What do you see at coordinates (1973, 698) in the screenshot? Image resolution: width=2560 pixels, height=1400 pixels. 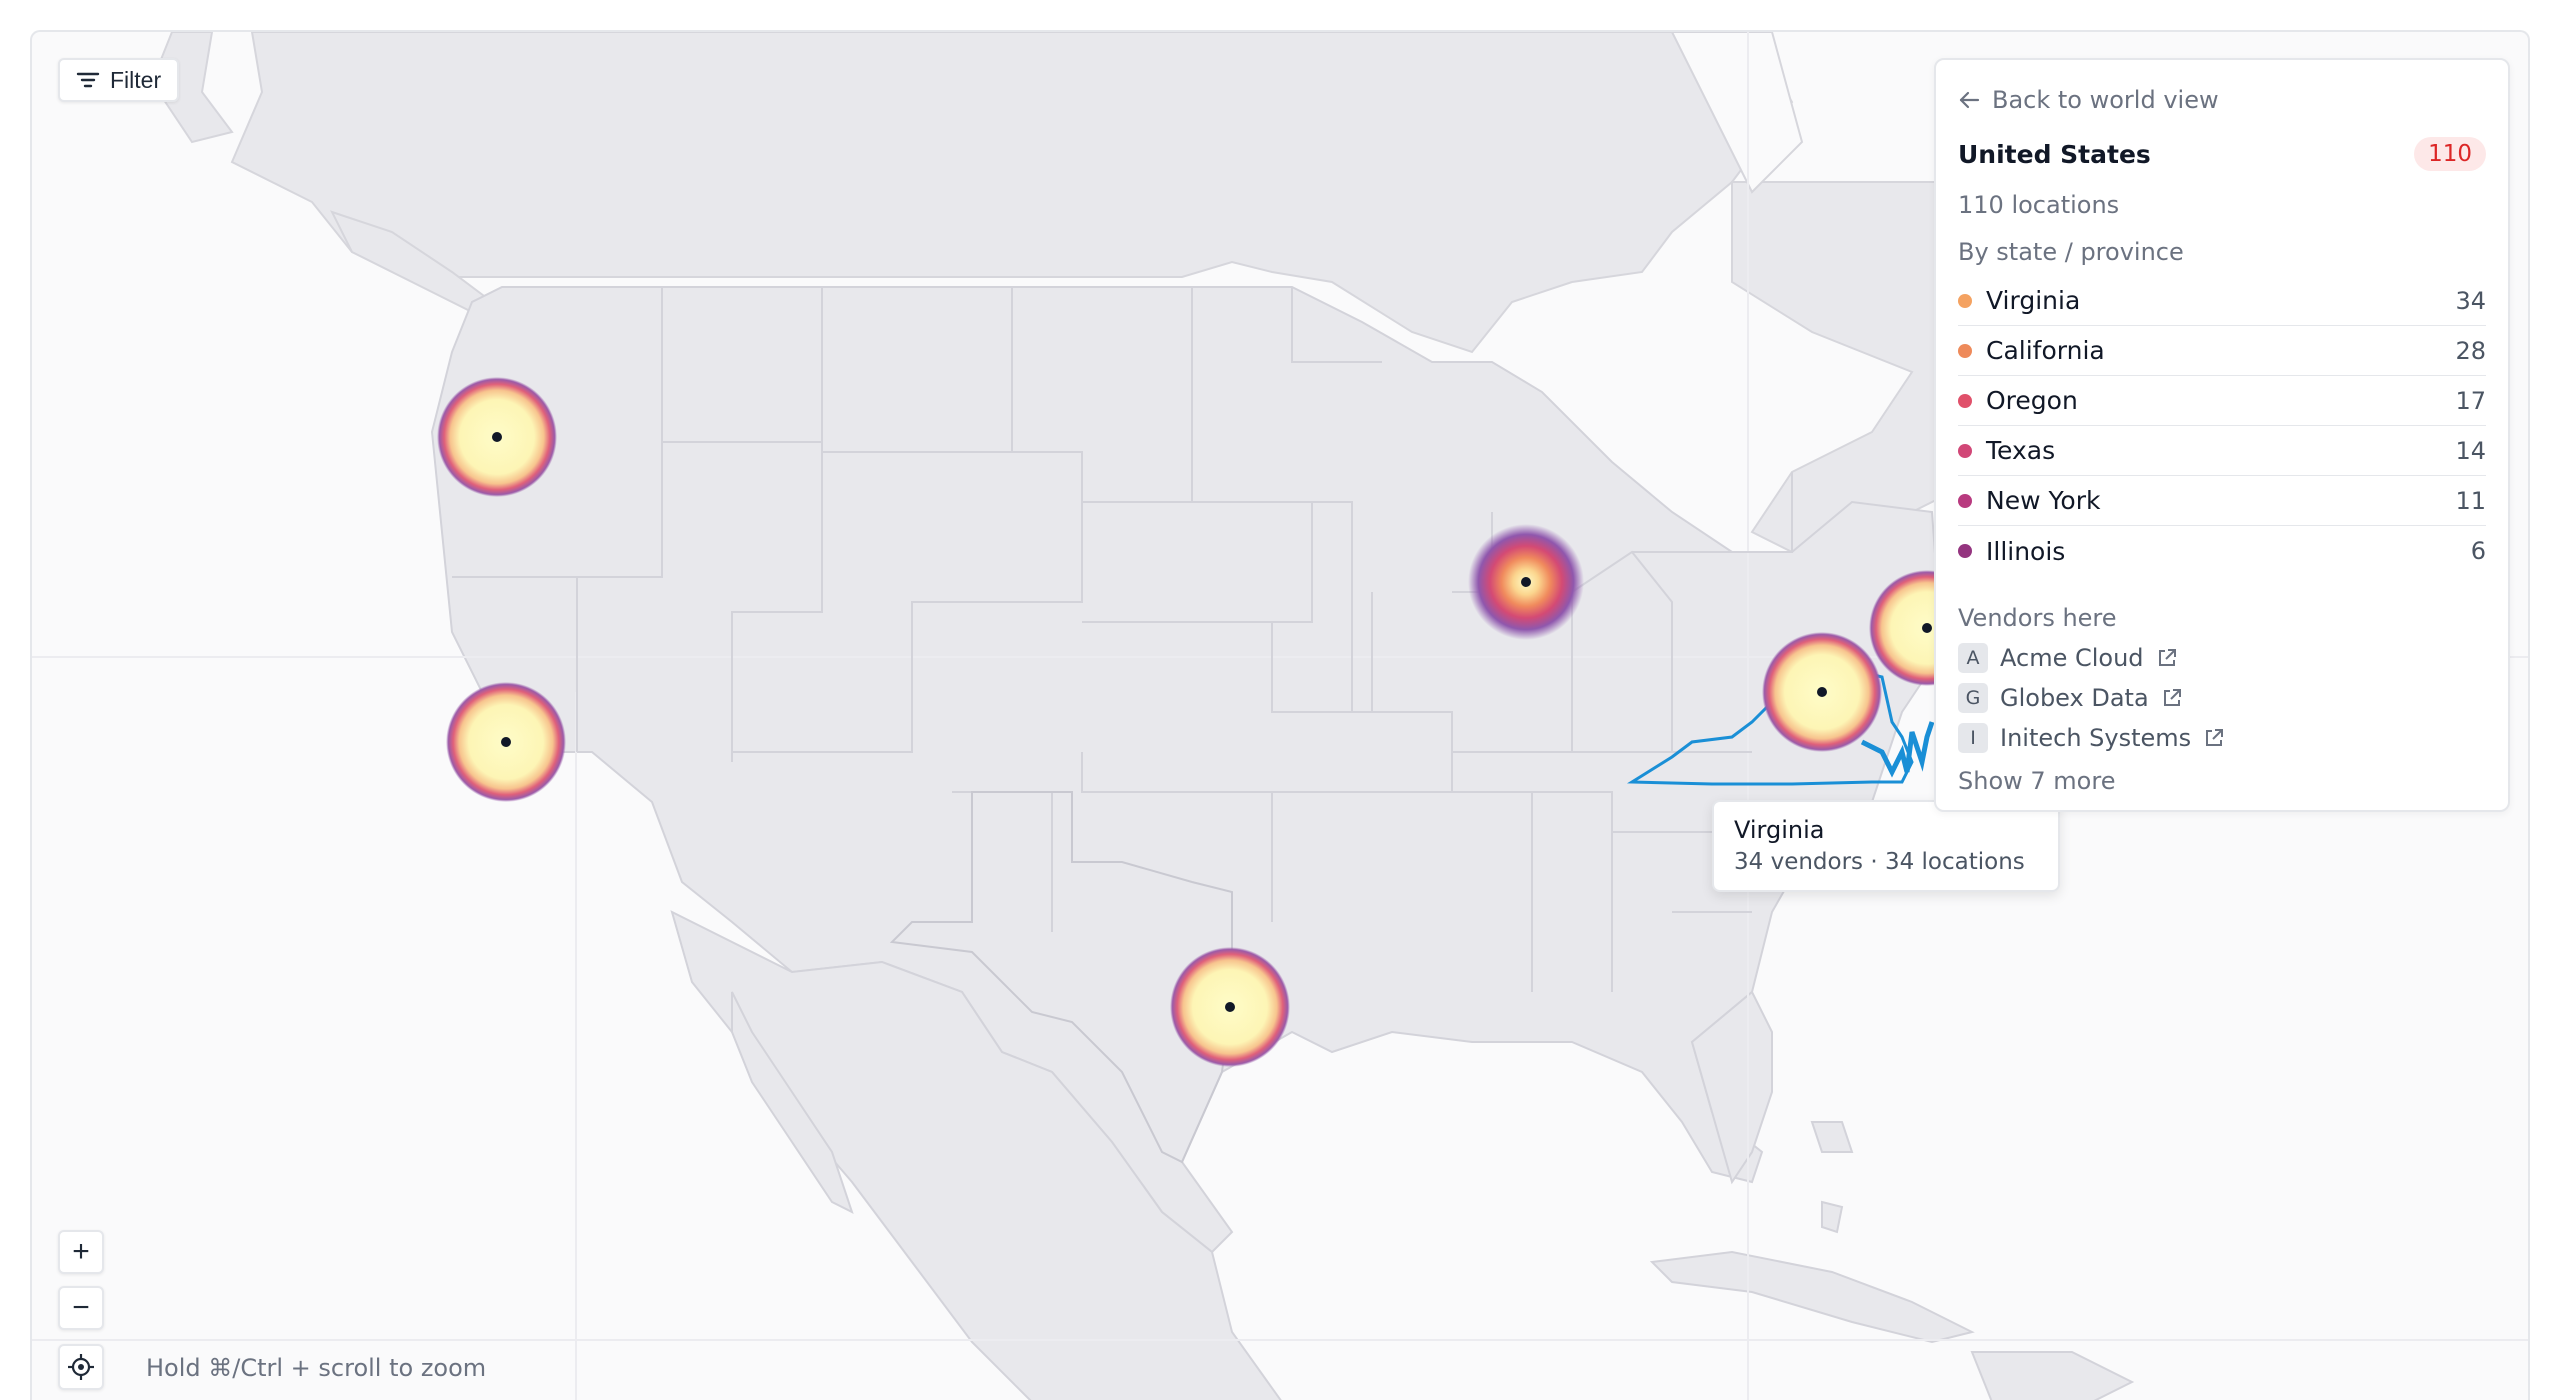 I see `vendor-avatar: G` at bounding box center [1973, 698].